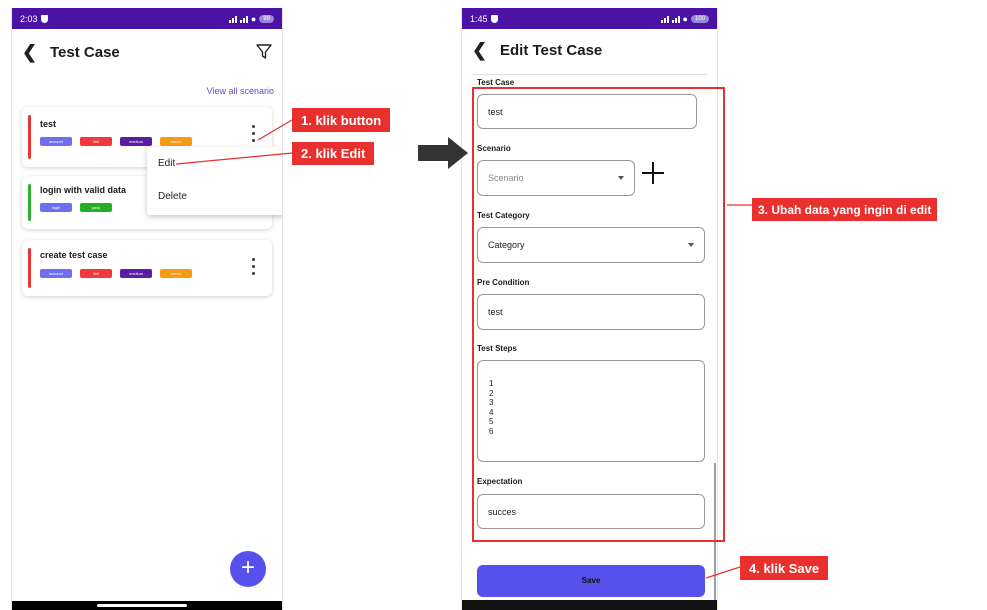 The height and width of the screenshot is (610, 987). Describe the element at coordinates (142, 605) in the screenshot. I see `home-indicator` at that location.